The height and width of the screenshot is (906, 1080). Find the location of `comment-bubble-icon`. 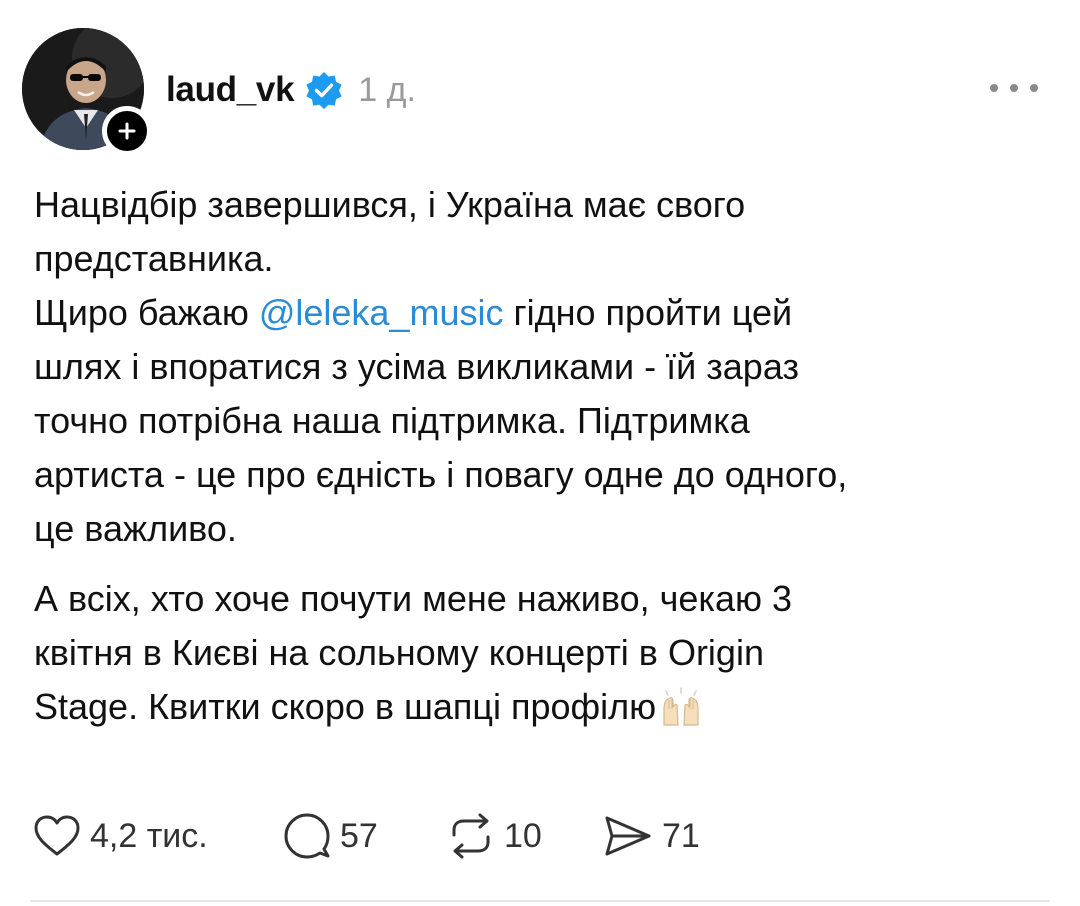

comment-bubble-icon is located at coordinates (307, 836).